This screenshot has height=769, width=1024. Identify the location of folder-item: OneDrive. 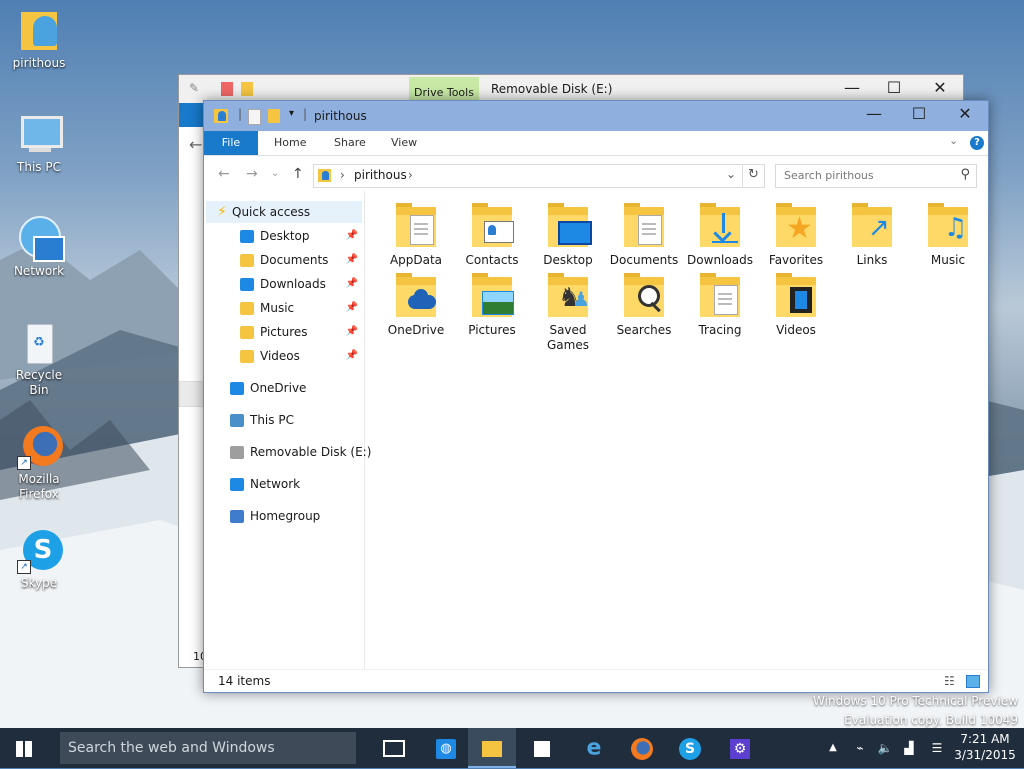
(416, 304).